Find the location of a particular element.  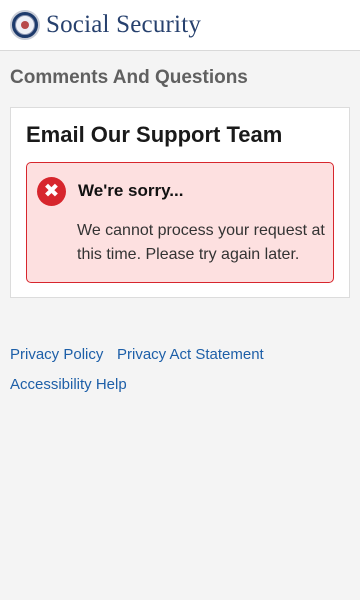

site-header: Social Security is located at coordinates (180, 25).